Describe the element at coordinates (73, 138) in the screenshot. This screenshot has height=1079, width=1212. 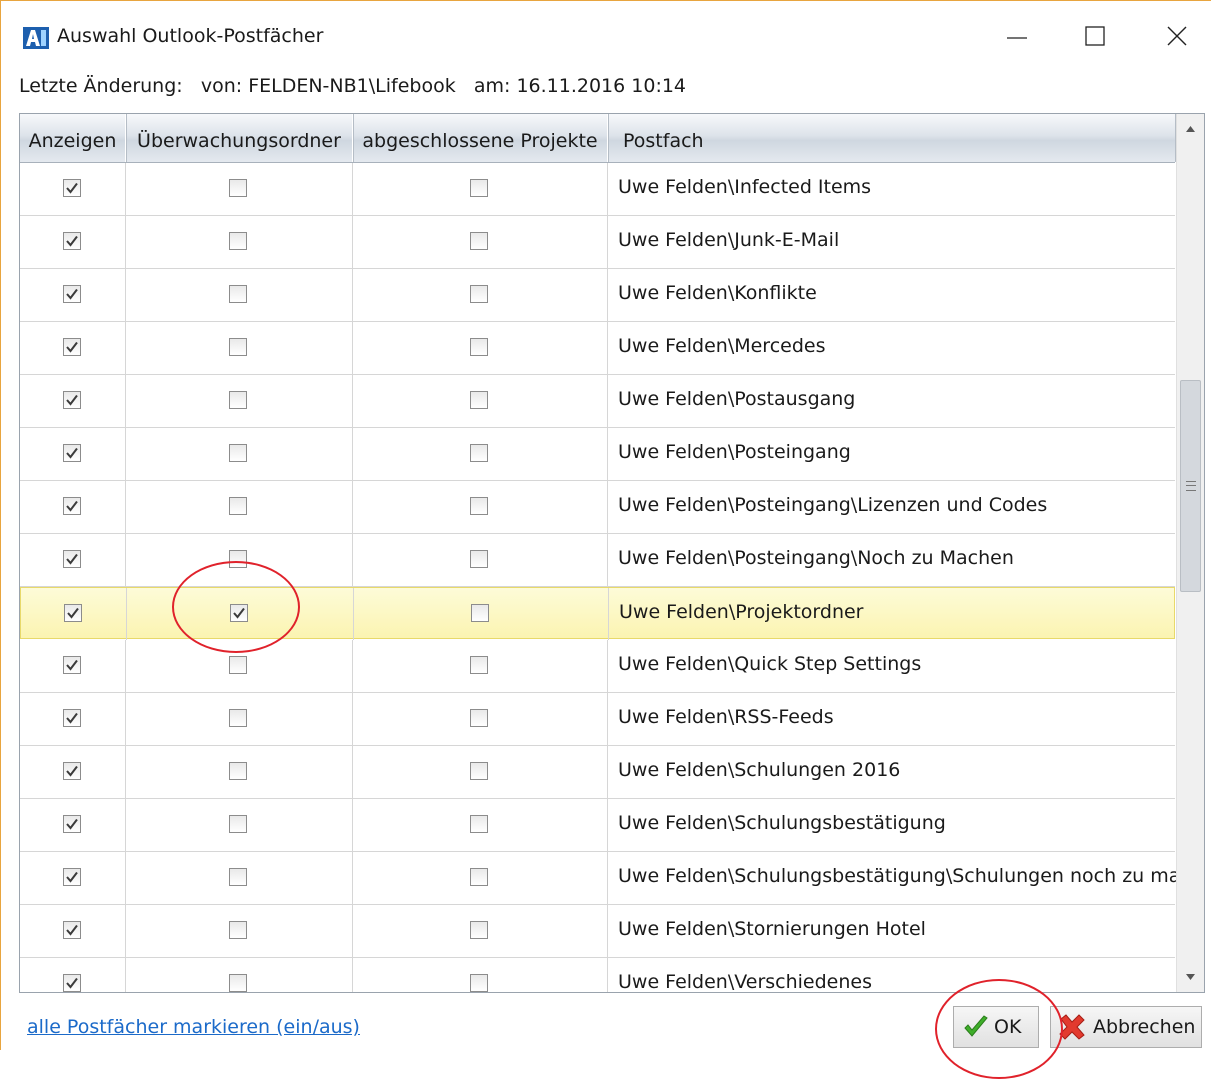
I see `column-header-anzeigen: Anzeigen` at that location.